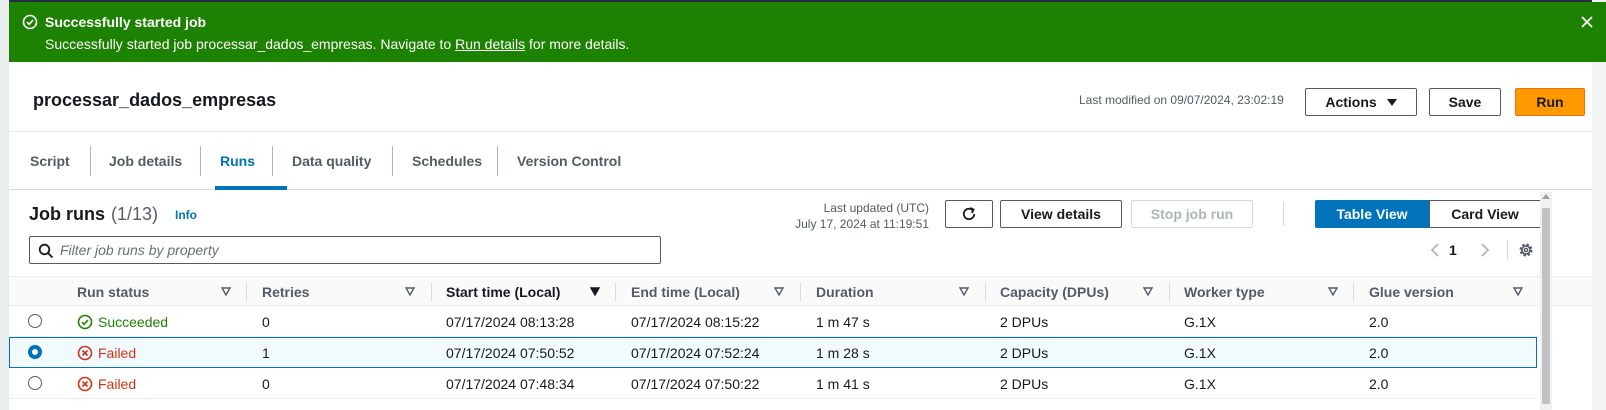 The height and width of the screenshot is (410, 1606). What do you see at coordinates (503, 292) in the screenshot?
I see `column-label: Start time (Local)` at bounding box center [503, 292].